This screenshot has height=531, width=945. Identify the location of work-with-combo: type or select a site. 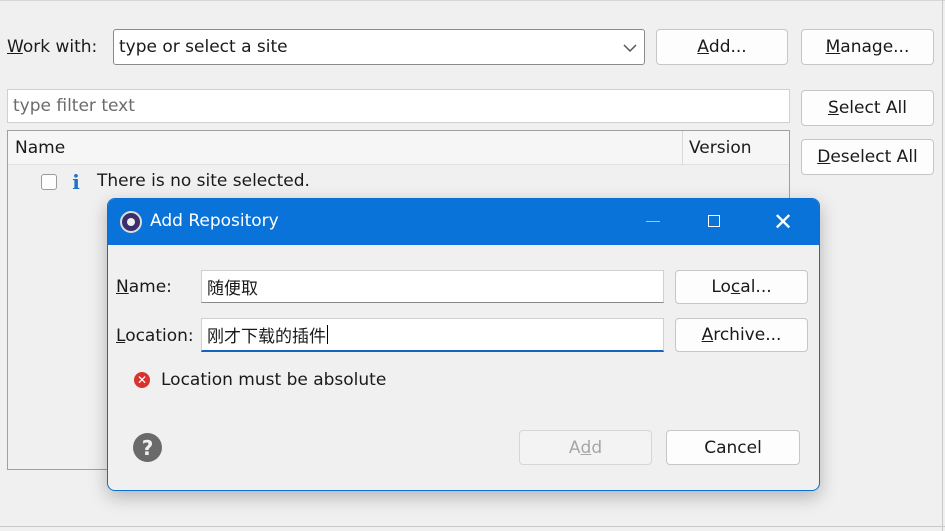
(379, 47).